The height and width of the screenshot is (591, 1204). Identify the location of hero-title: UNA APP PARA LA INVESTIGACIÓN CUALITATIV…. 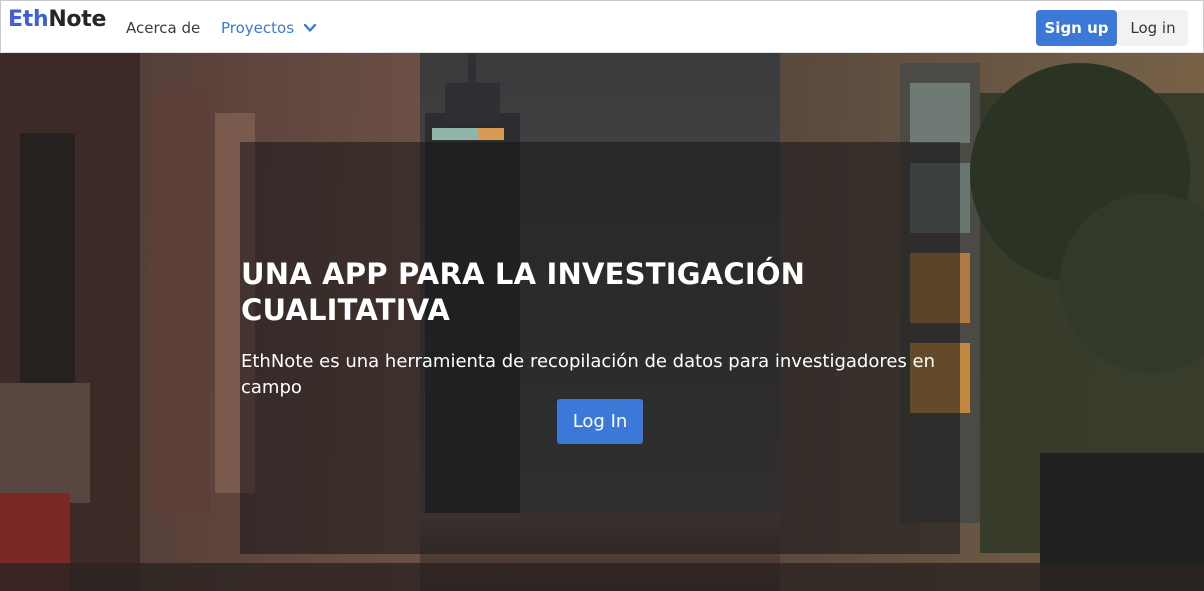
(591, 292).